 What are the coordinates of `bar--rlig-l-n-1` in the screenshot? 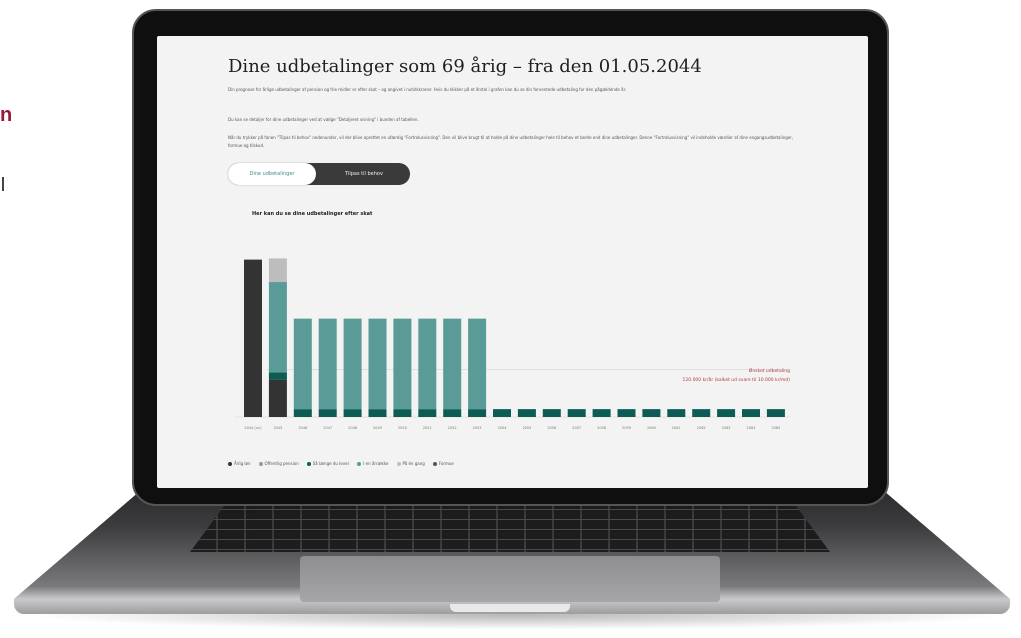 It's located at (277, 398).